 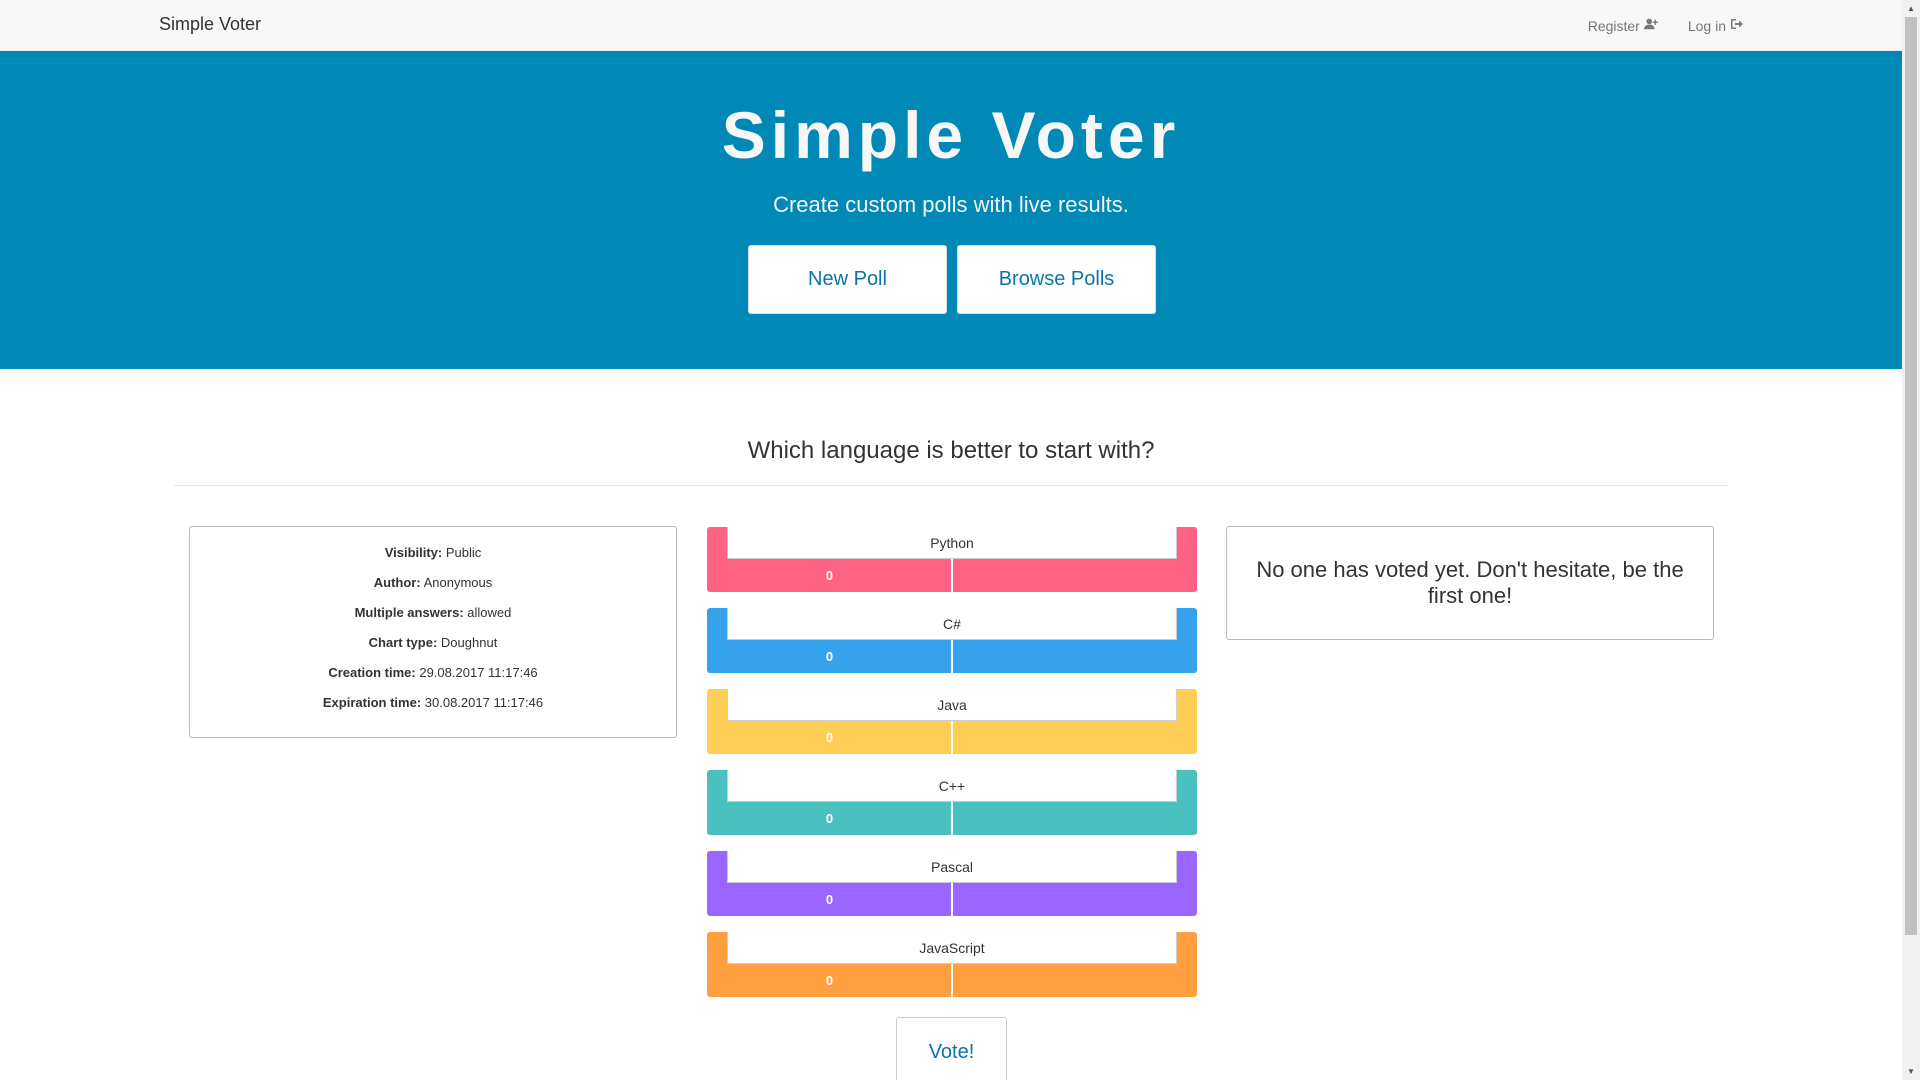 I want to click on login-label: Log in, so click(x=1706, y=25).